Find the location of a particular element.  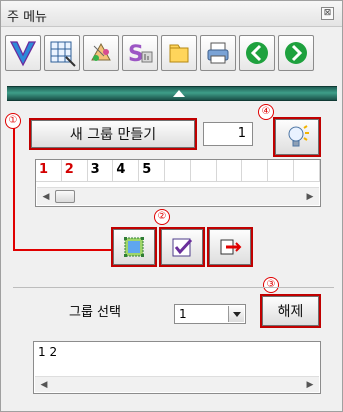

selection-area-icon is located at coordinates (134, 247).